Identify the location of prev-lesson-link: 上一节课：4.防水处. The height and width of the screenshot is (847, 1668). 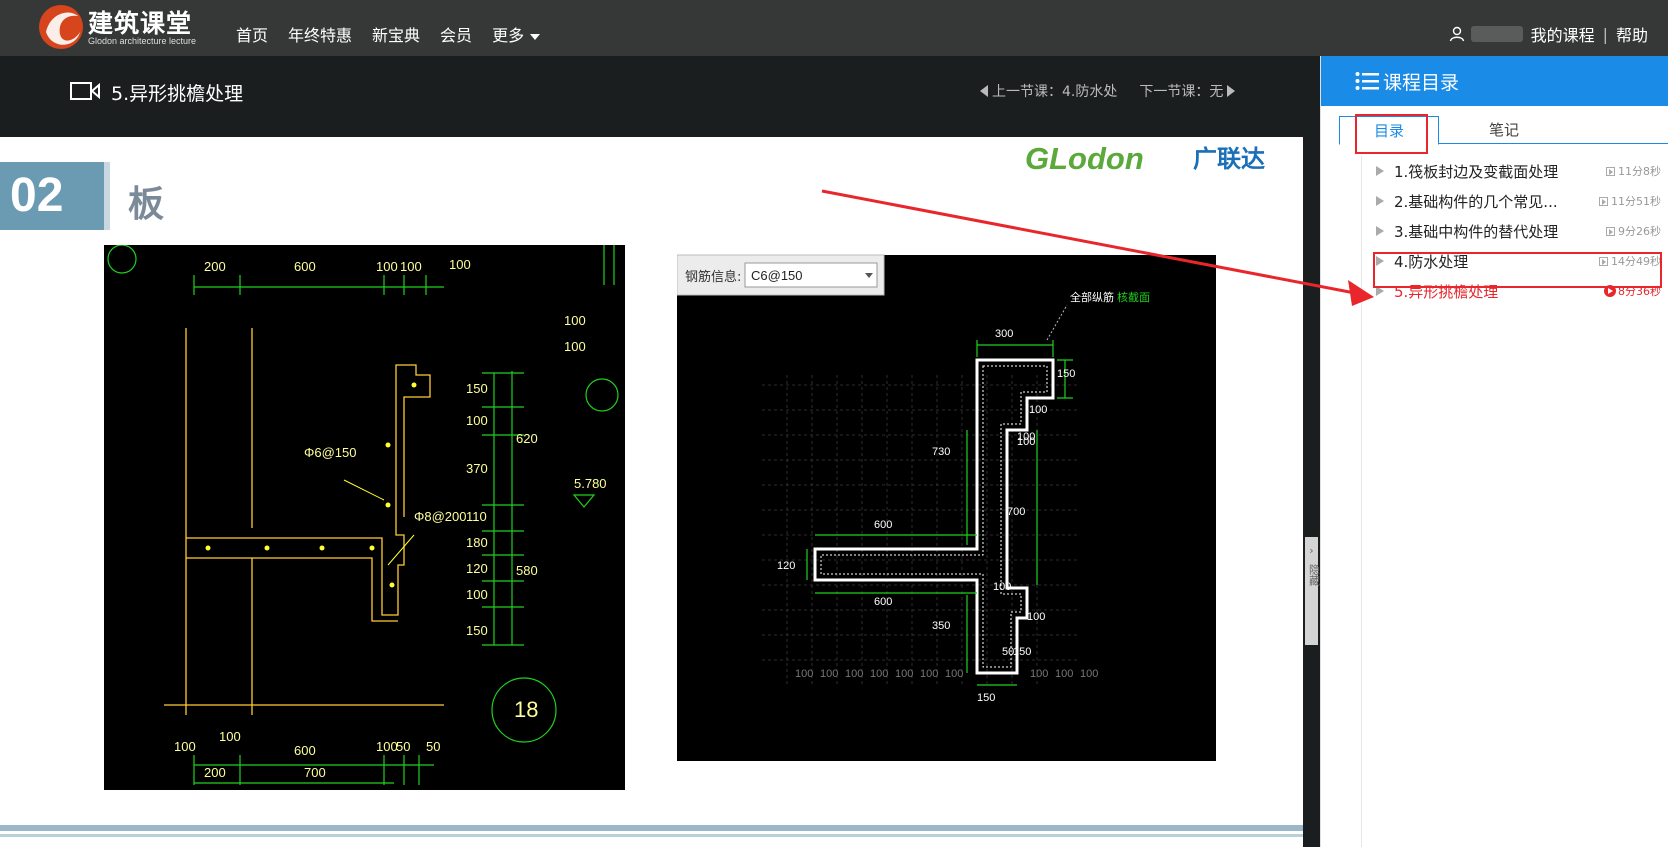
(1054, 91).